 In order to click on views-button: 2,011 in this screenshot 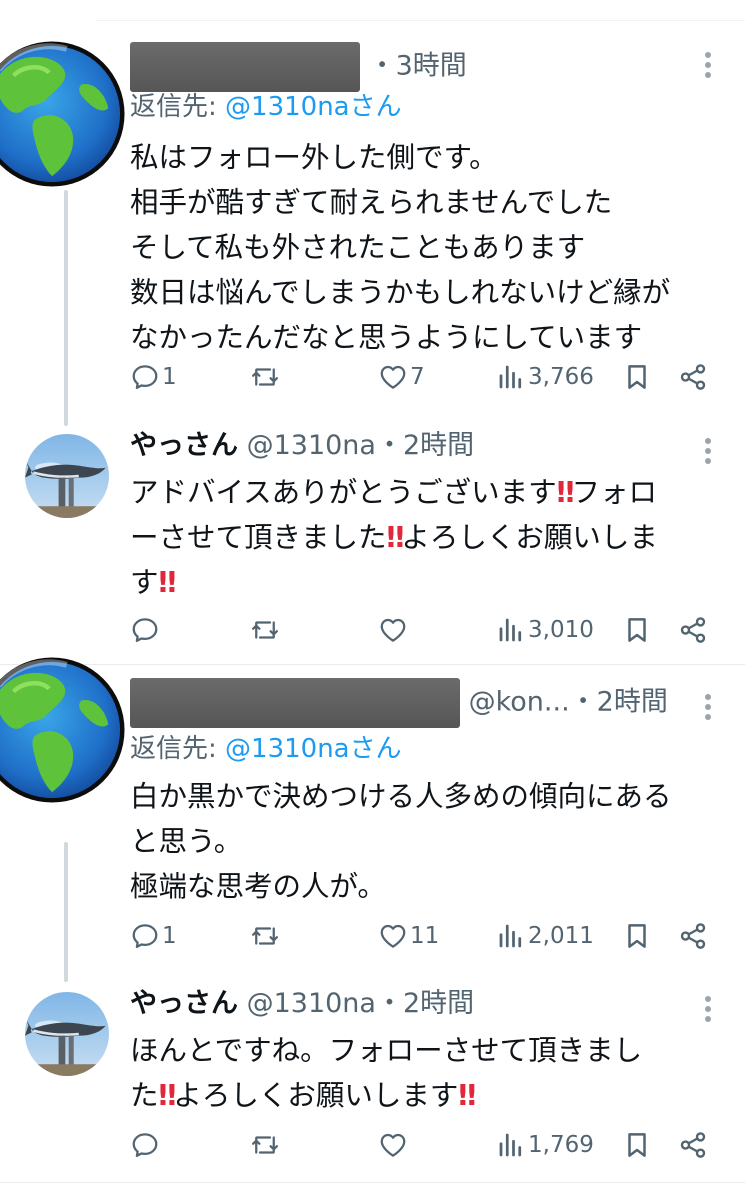, I will do `click(545, 936)`.